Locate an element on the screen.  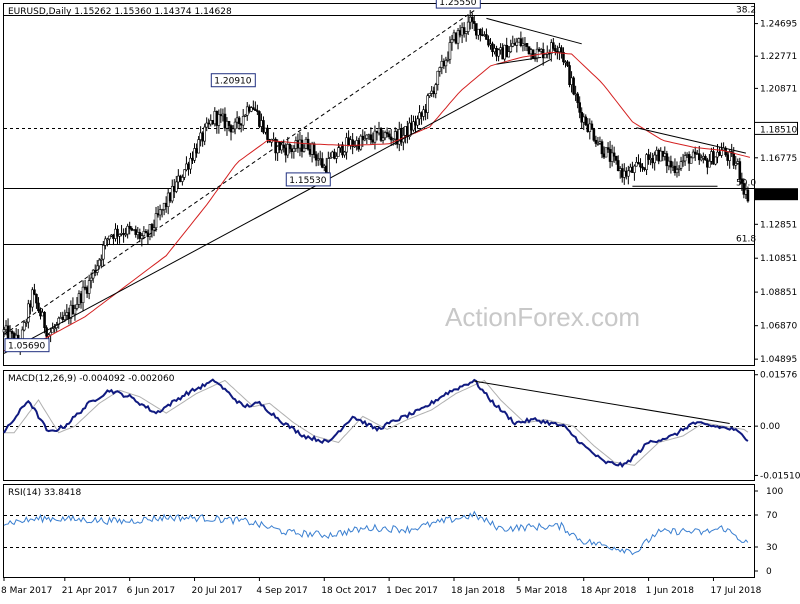
price-annotation-label: 1.15530 is located at coordinates (307, 181).